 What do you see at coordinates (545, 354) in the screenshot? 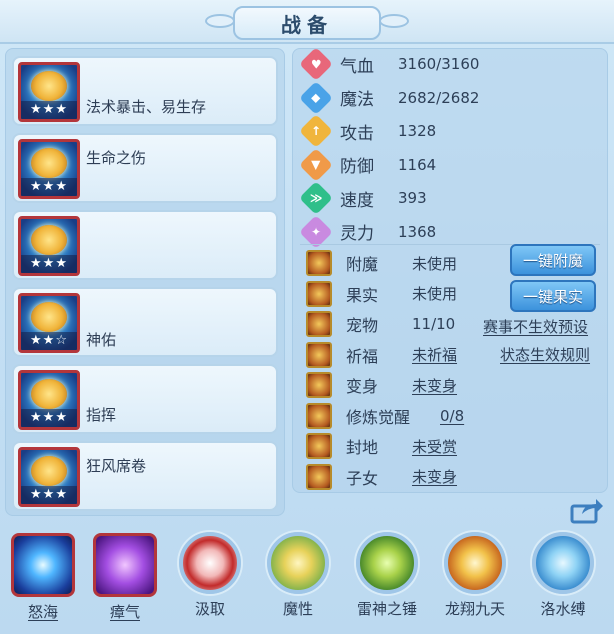
I see `status-rules-link: 状态生效规则` at bounding box center [545, 354].